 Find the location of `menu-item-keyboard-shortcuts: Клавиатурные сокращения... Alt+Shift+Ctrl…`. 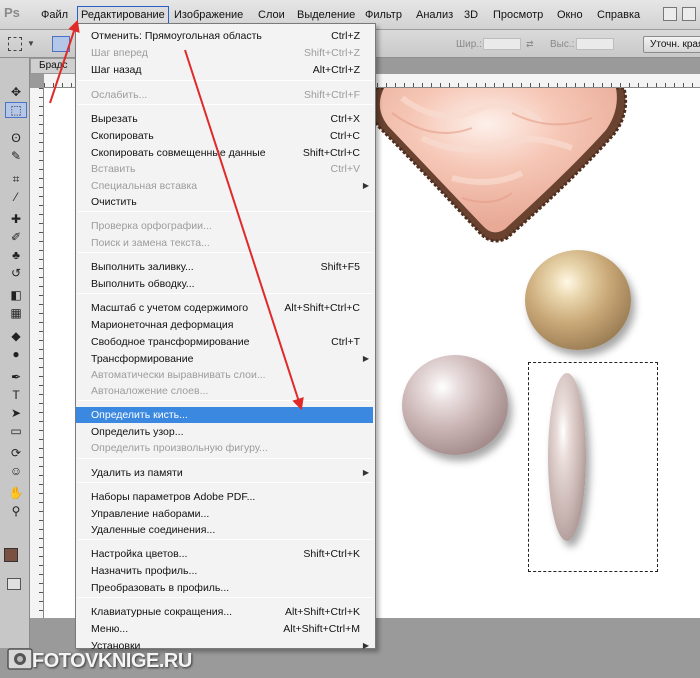

menu-item-keyboard-shortcuts: Клавиатурные сокращения... Alt+Shift+Ctrl… is located at coordinates (225, 612).